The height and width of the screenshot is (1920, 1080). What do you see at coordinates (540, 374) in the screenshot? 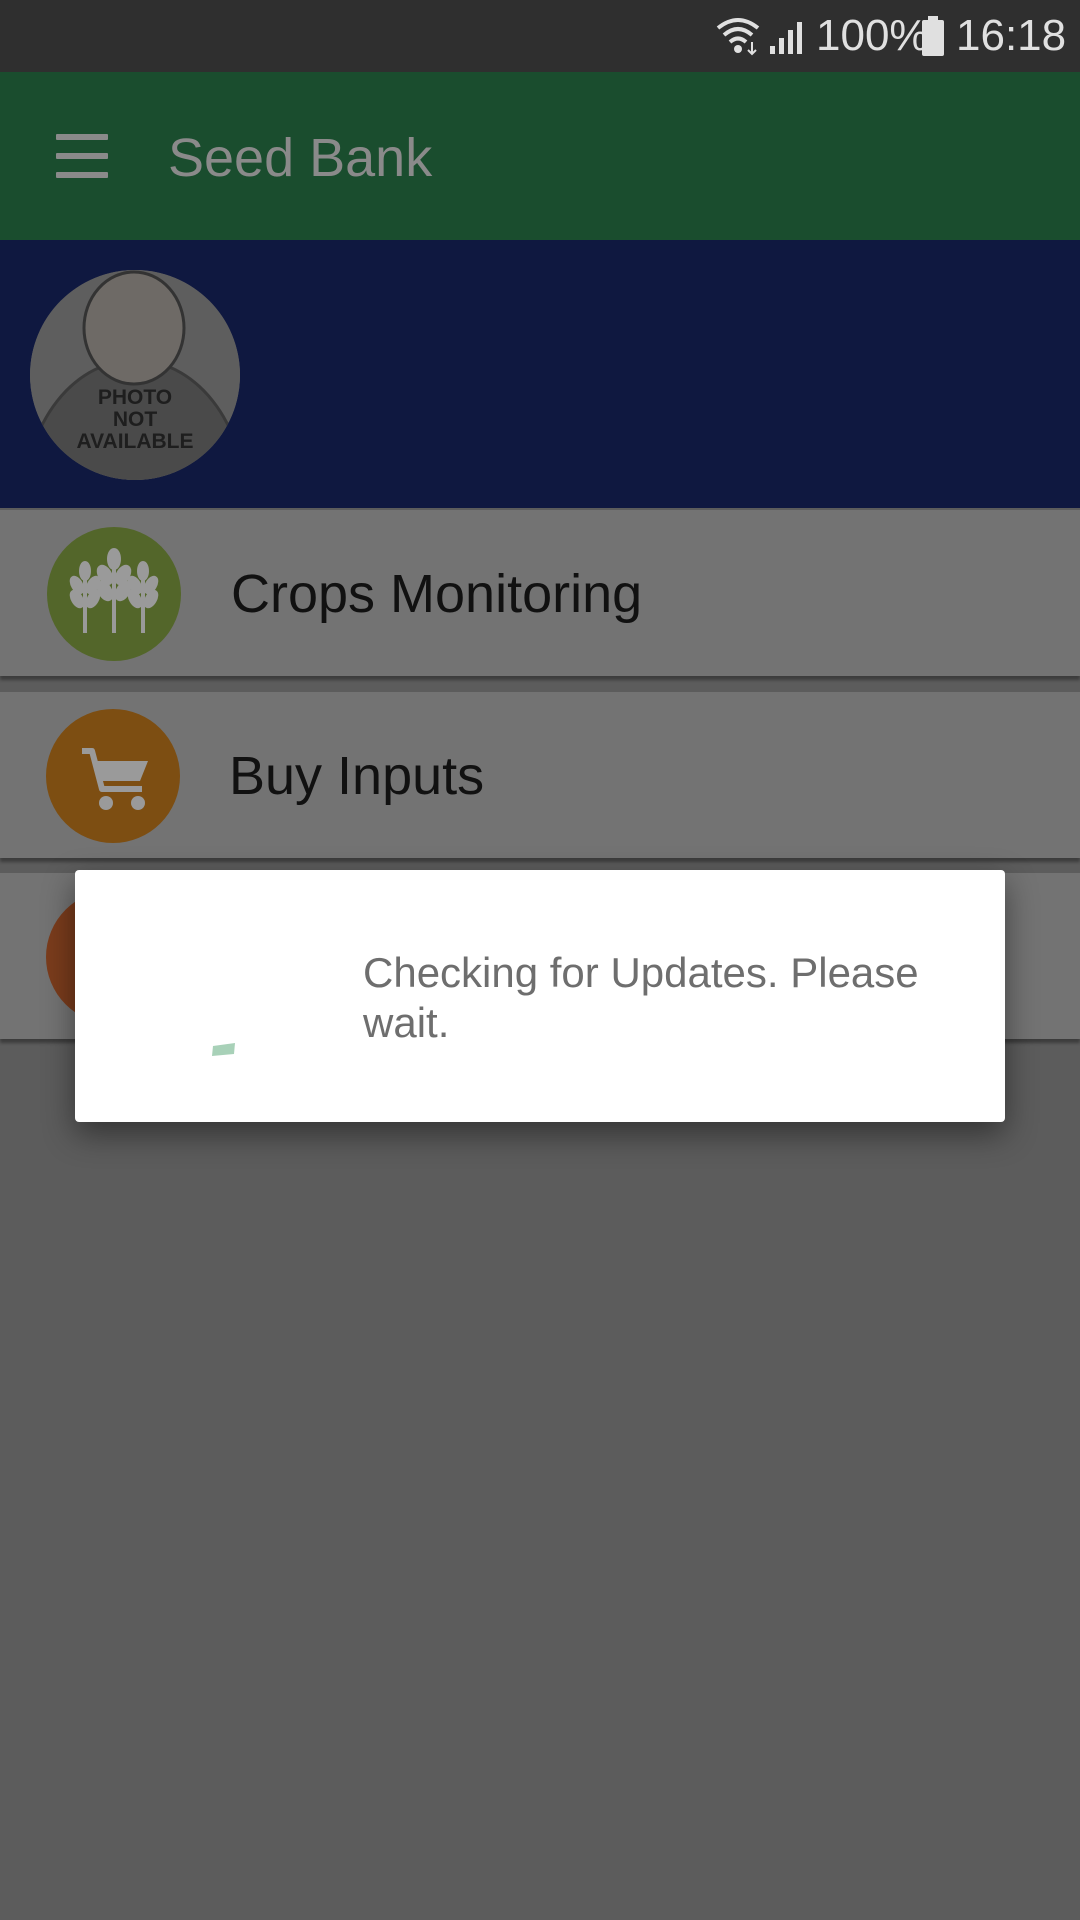
I see `profile-header: PHOTO NOT AVAILABLE` at bounding box center [540, 374].